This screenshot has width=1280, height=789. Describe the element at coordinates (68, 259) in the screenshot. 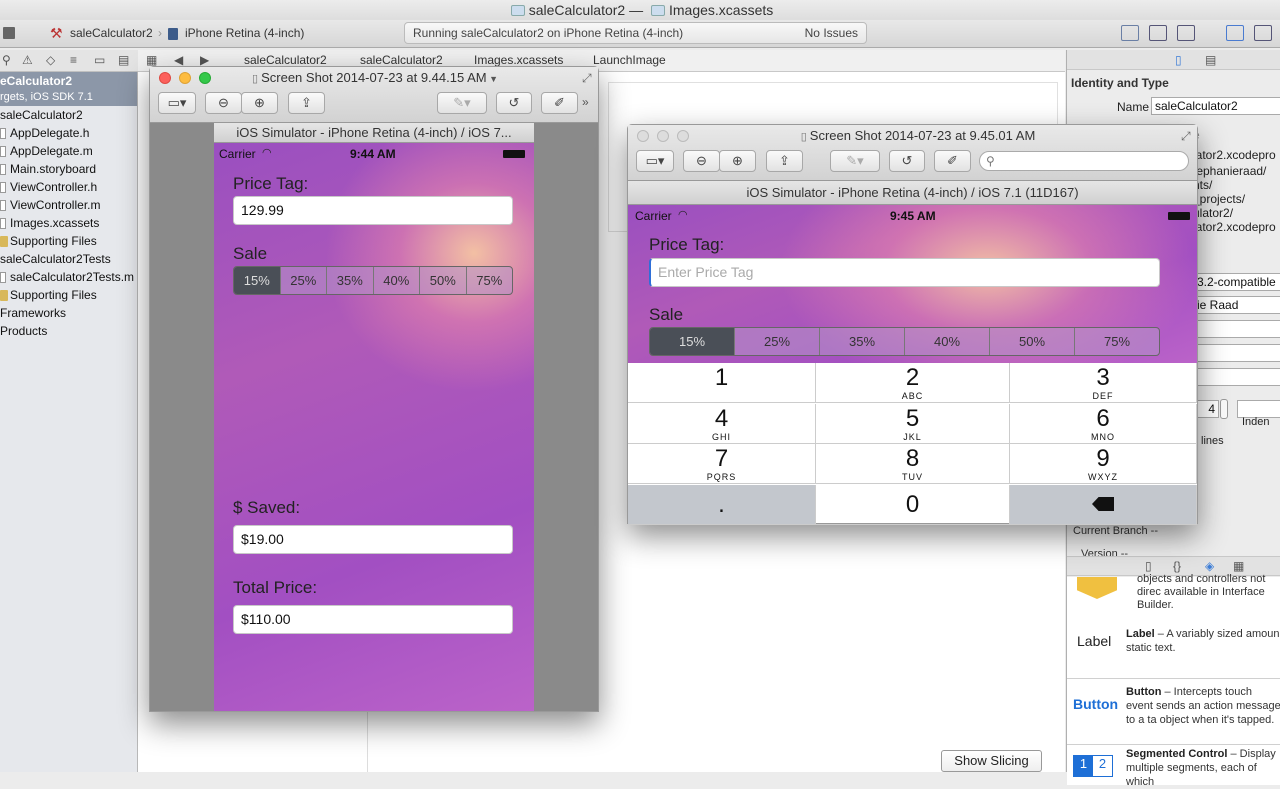

I see `navigator-item: saleCalculator2Tests` at that location.